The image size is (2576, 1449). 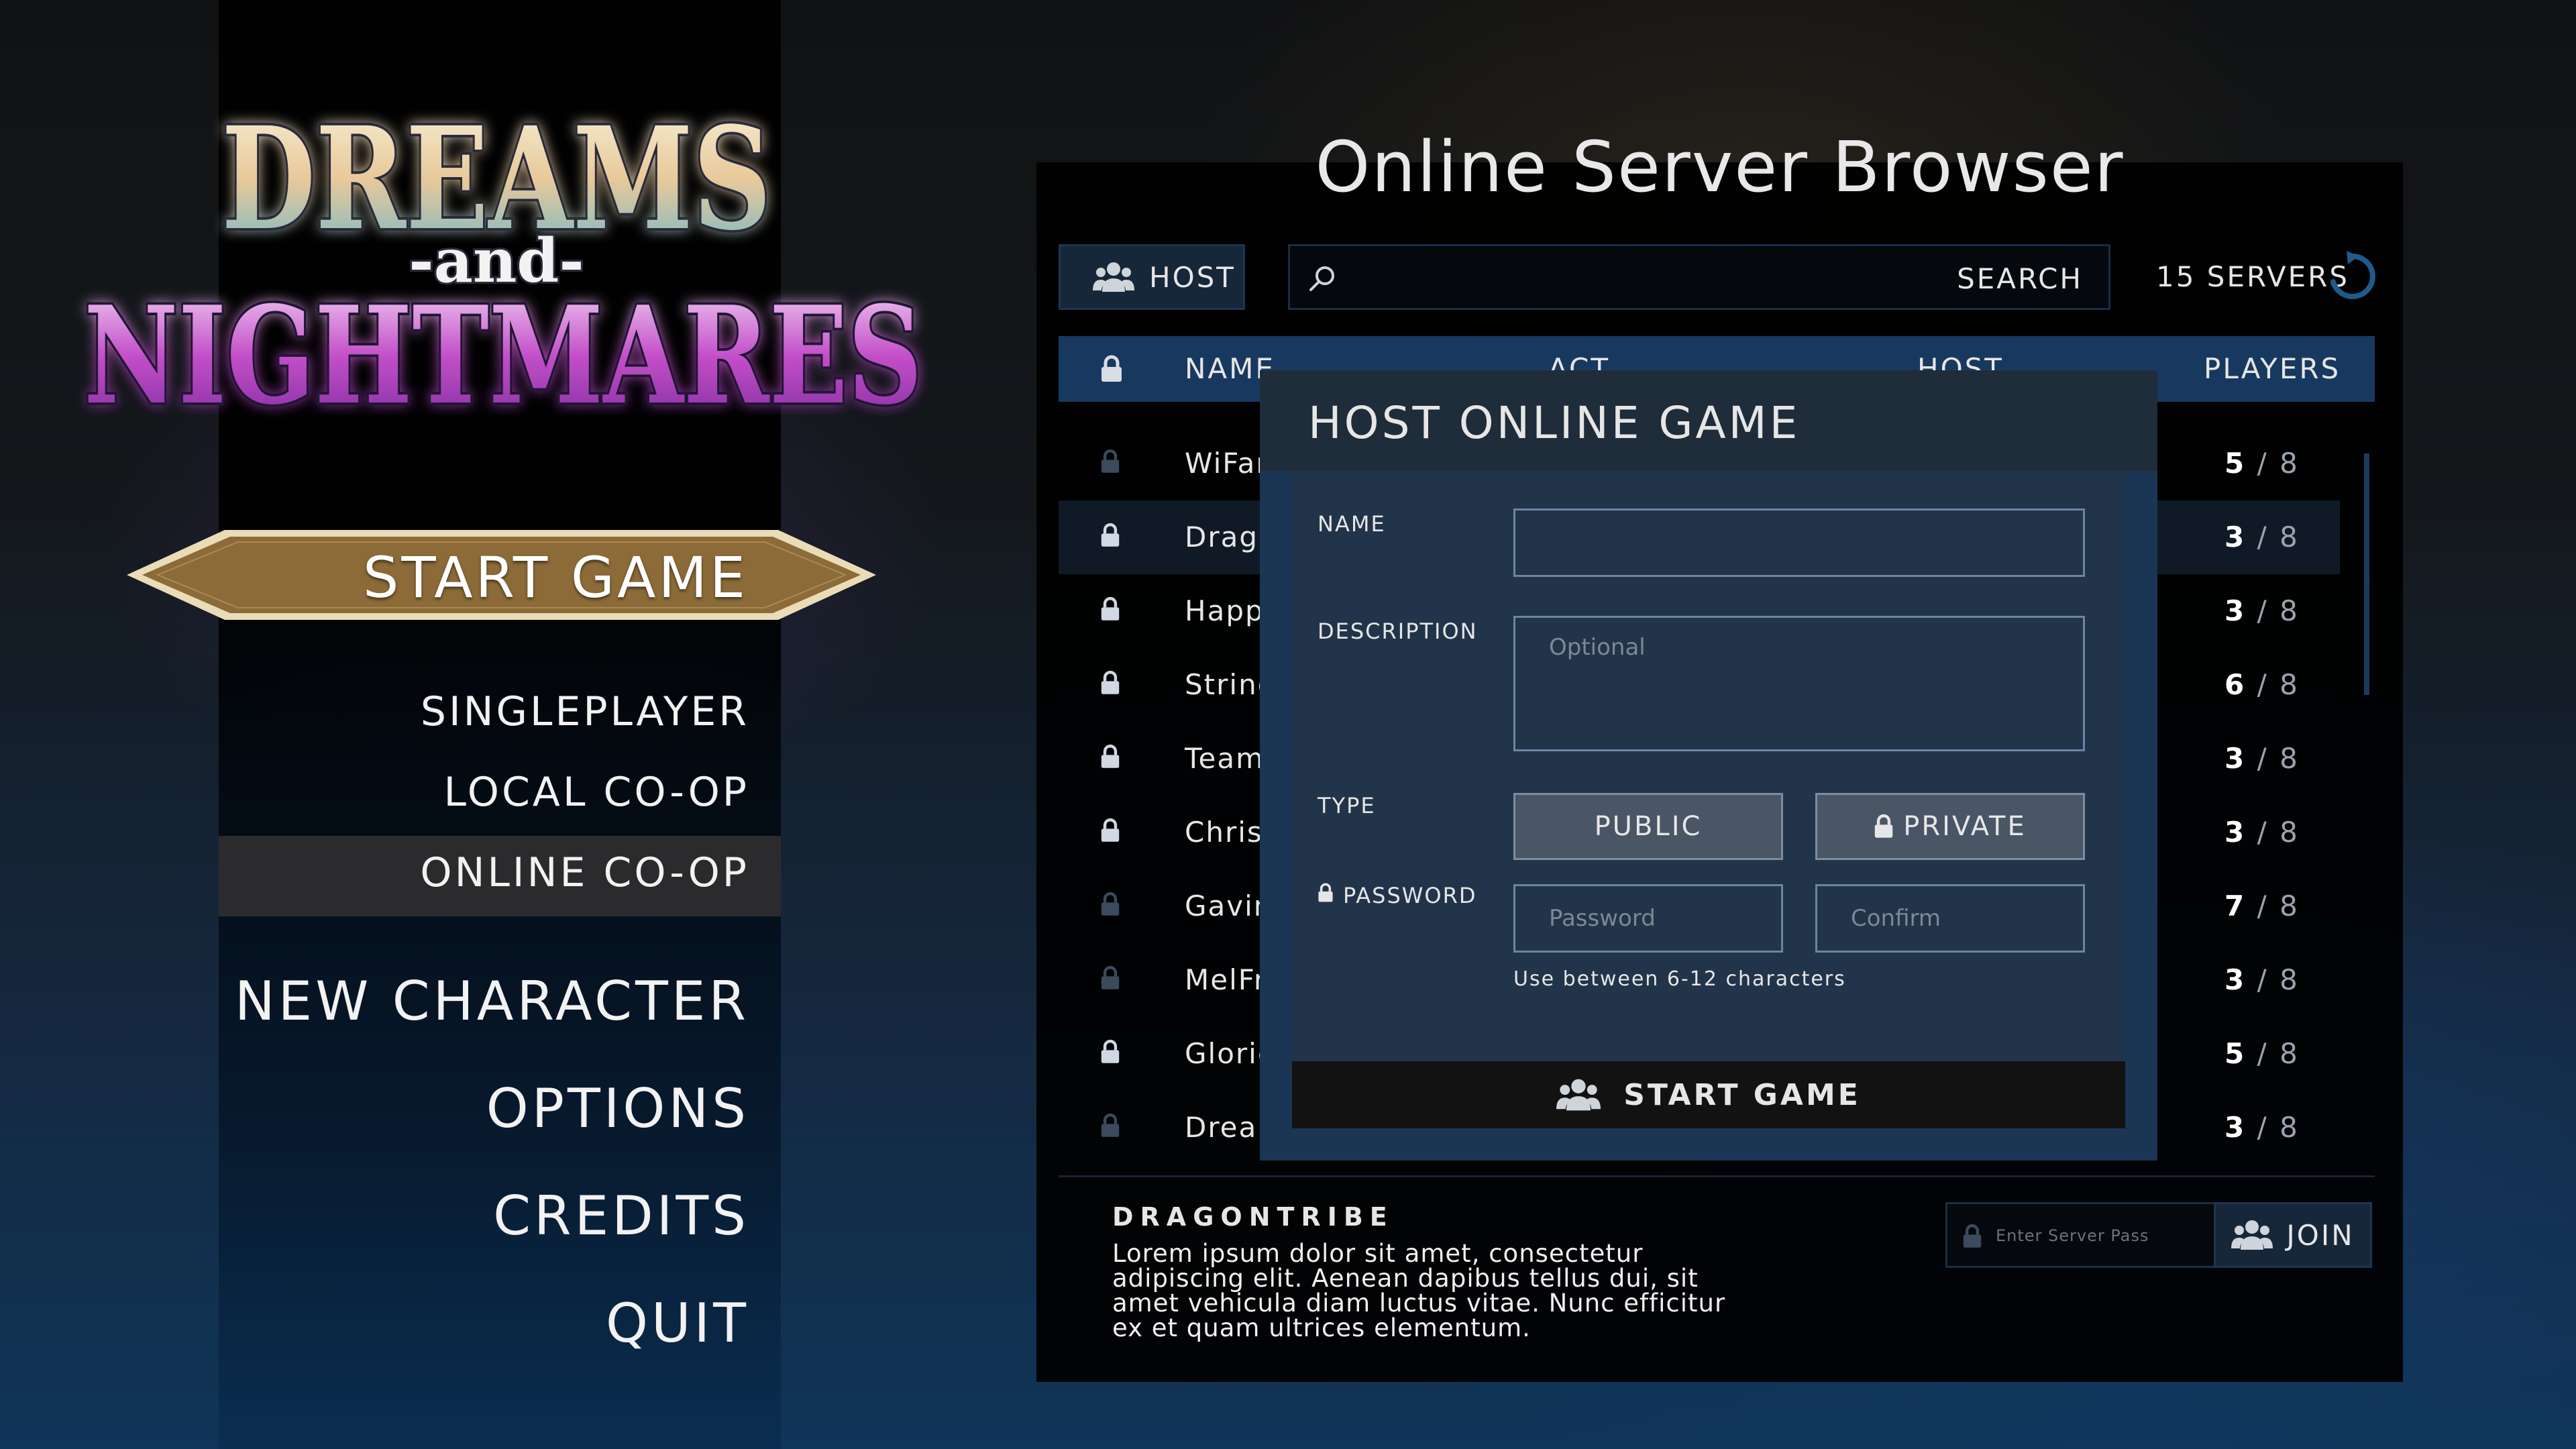 I want to click on game-name-field, so click(x=1799, y=542).